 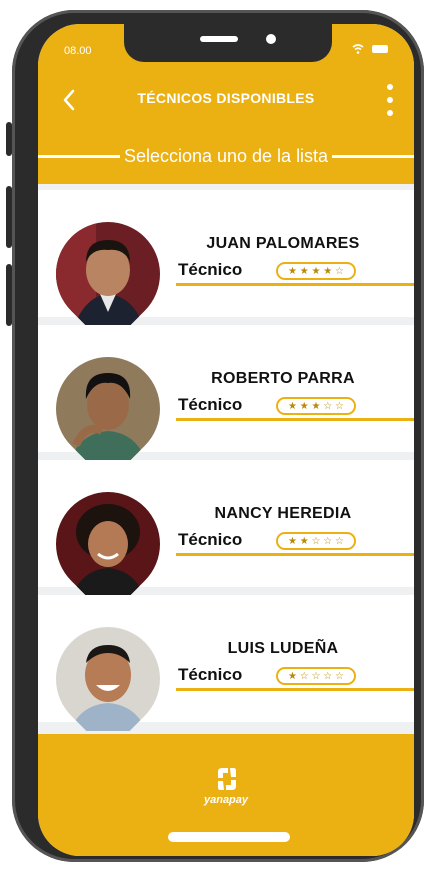 I want to click on page-title: TÉCNICOS DISPONIBLES, so click(x=226, y=98).